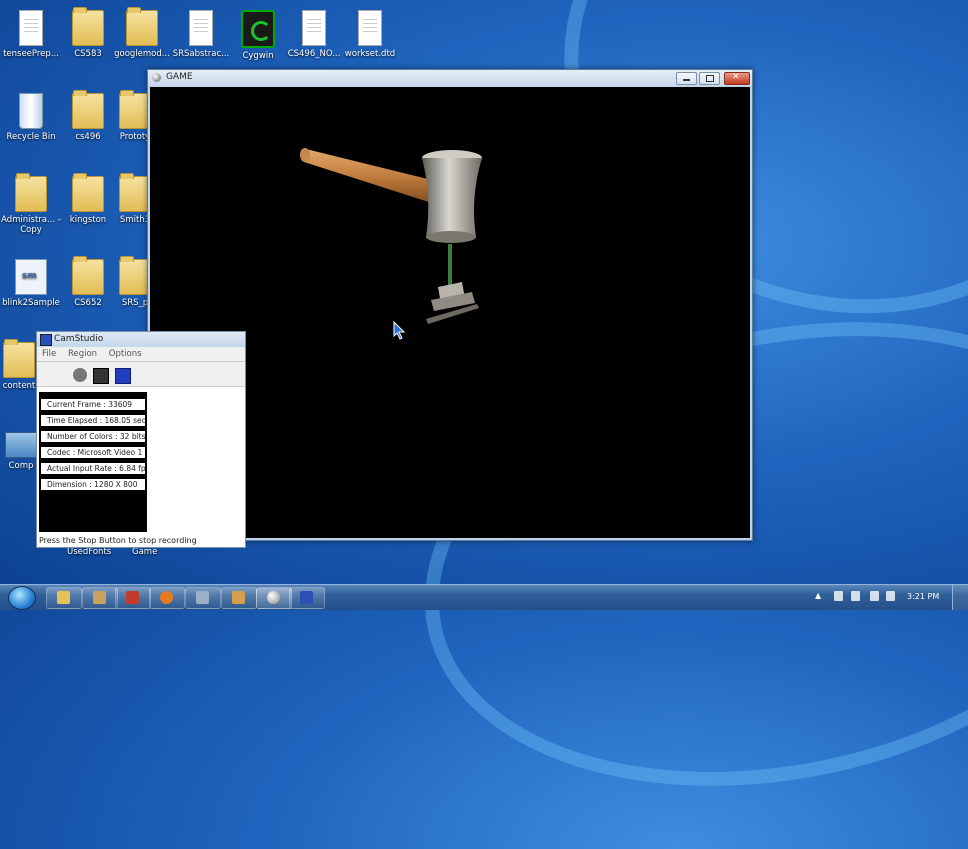 The height and width of the screenshot is (849, 968). Describe the element at coordinates (923, 596) in the screenshot. I see `clock: 3:21 PM` at that location.